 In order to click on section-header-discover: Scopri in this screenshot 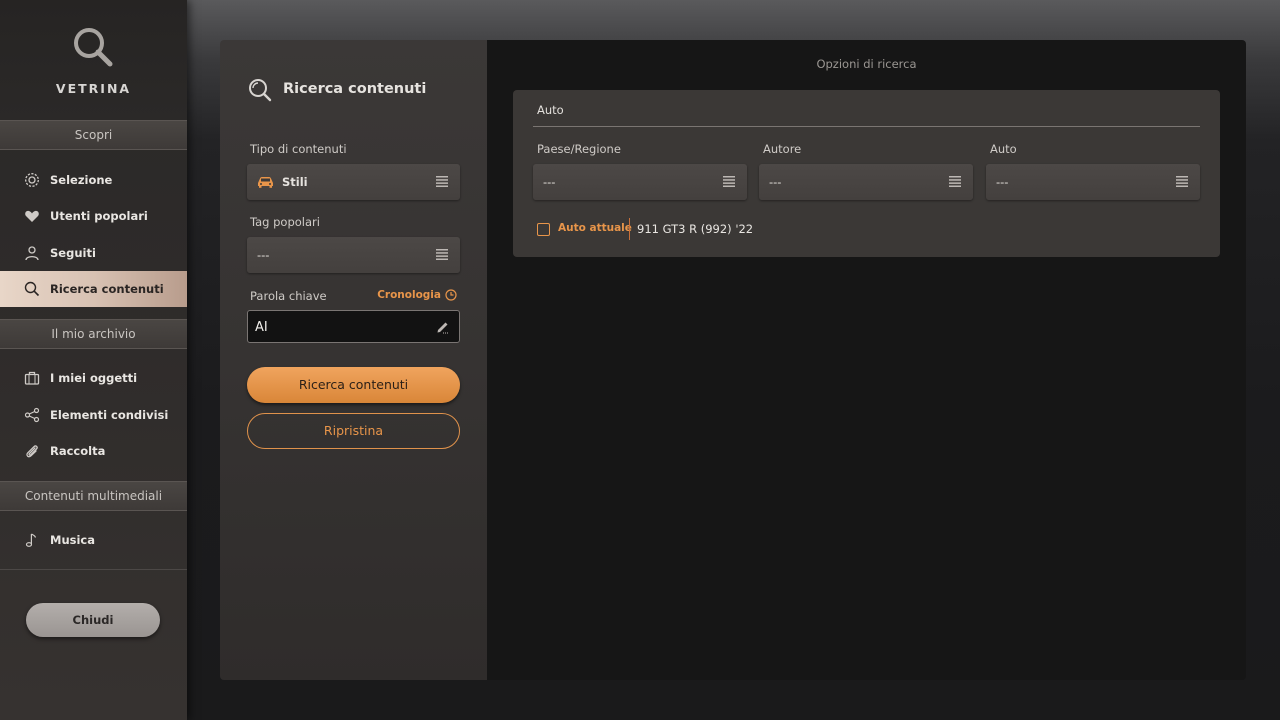, I will do `click(93, 135)`.